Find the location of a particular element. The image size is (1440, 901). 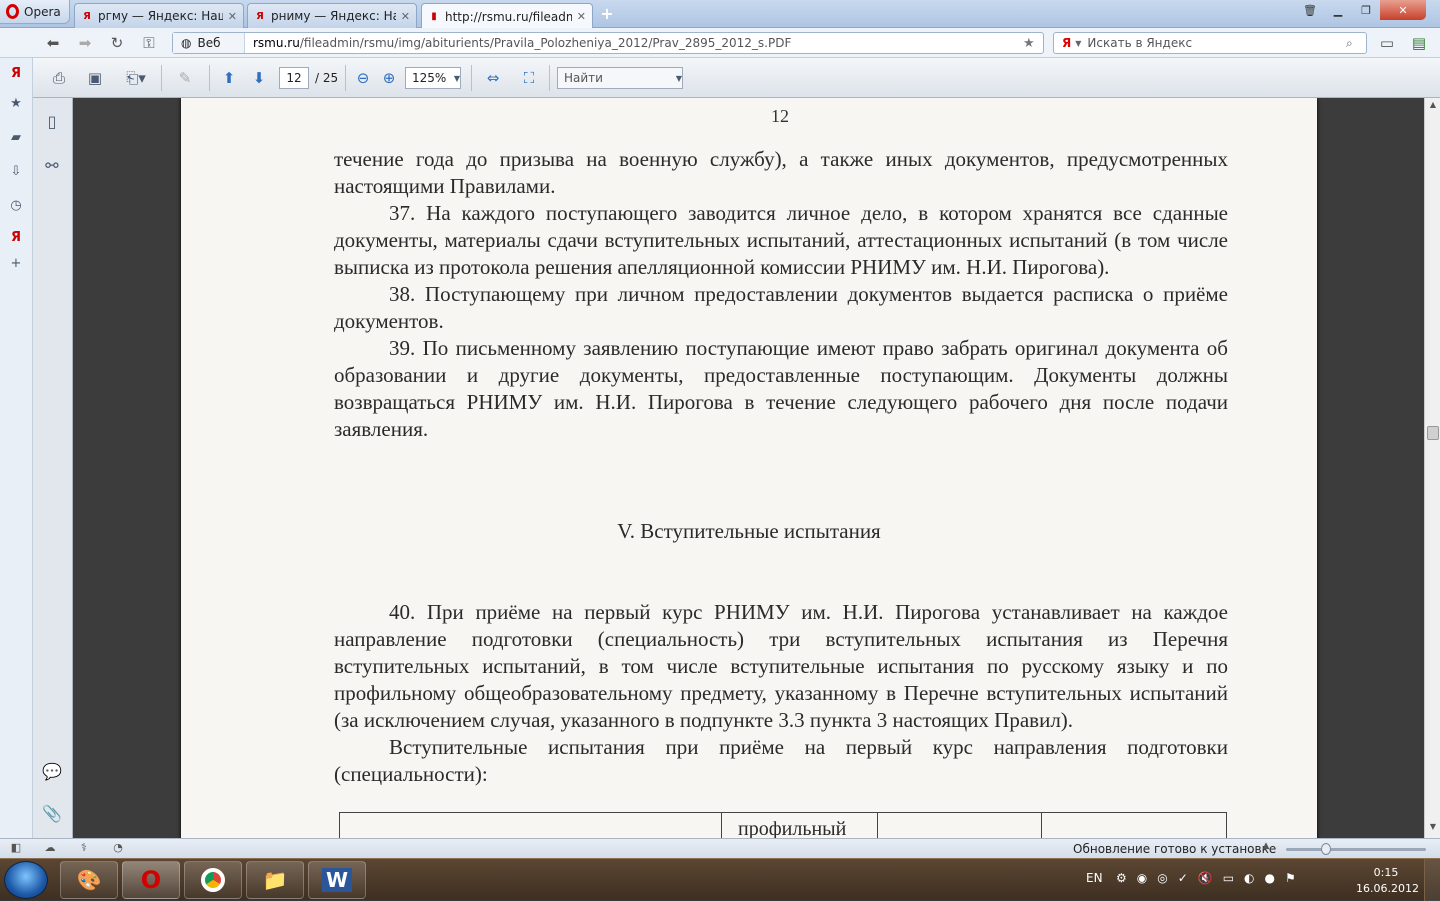

update-status-text: Обновление готово к установке is located at coordinates (1174, 849).